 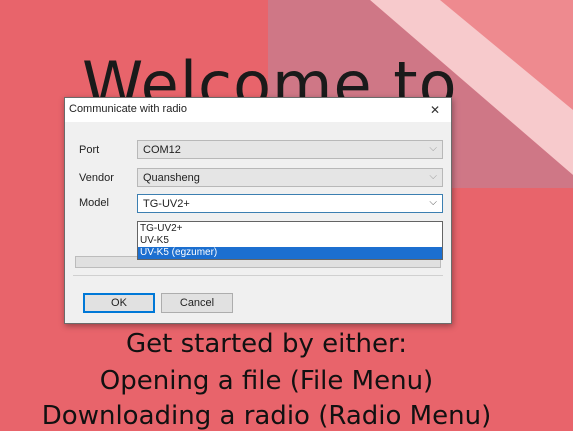 I want to click on dialog-title: Communicate with radio, so click(x=128, y=109).